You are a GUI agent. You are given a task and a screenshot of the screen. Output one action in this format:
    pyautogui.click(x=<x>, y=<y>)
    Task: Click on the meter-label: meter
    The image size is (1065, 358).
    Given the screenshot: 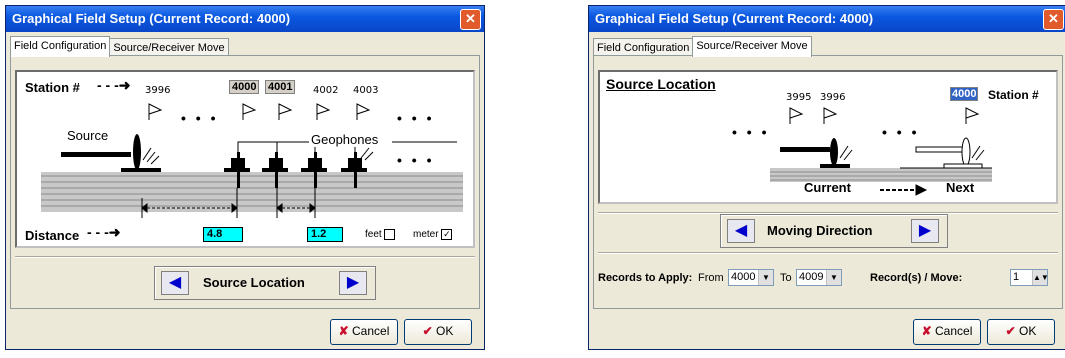 What is the action you would take?
    pyautogui.click(x=426, y=235)
    